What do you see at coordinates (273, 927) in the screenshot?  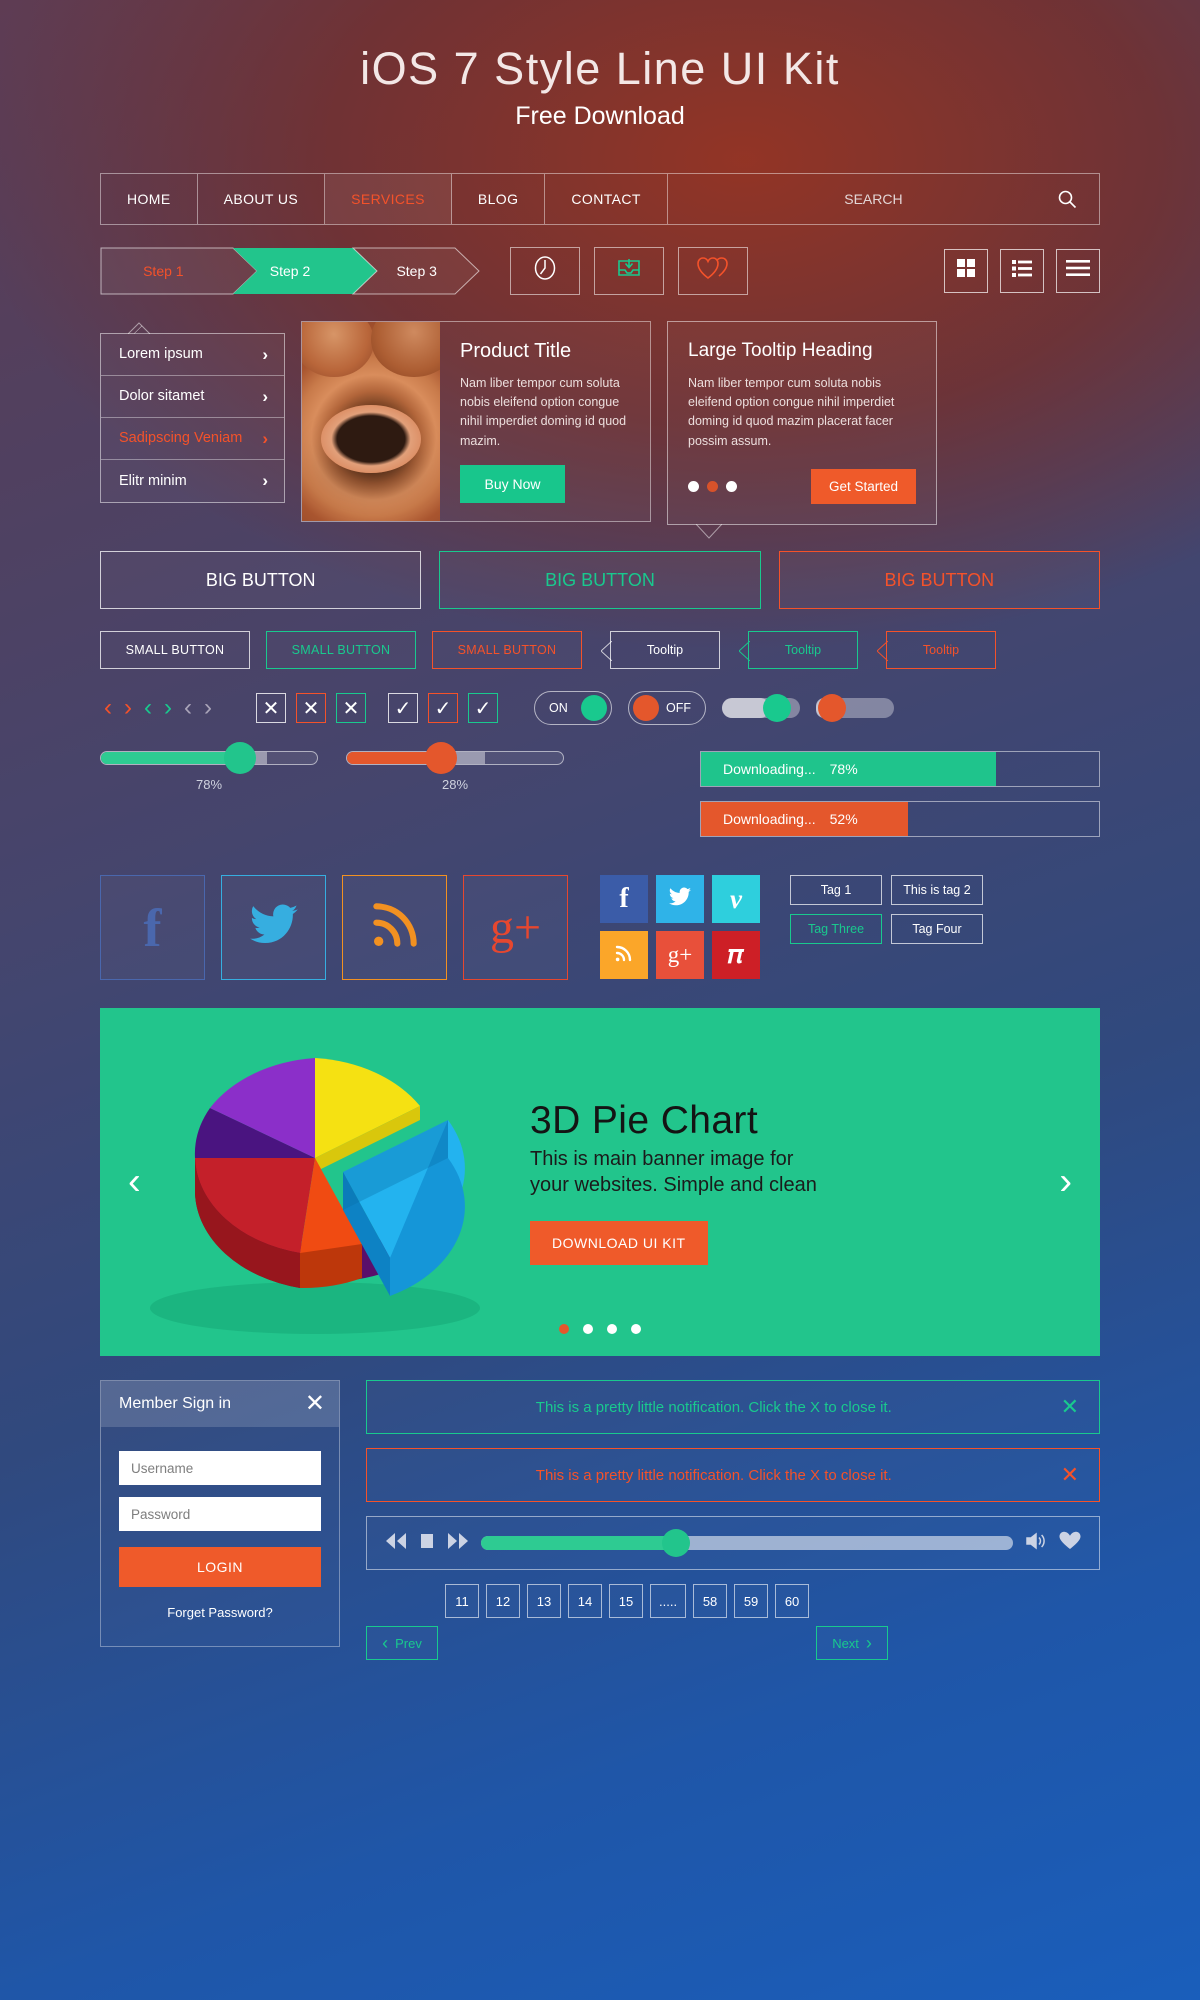 I see `twitter-outline-button` at bounding box center [273, 927].